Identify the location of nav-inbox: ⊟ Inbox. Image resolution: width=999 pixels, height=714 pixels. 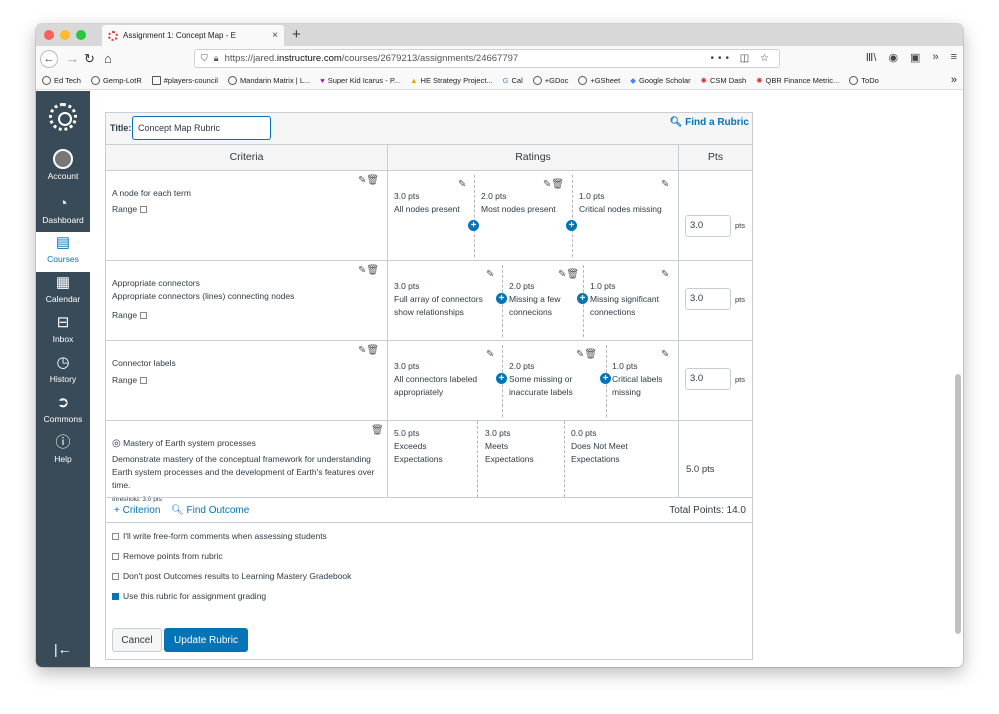
(63, 333).